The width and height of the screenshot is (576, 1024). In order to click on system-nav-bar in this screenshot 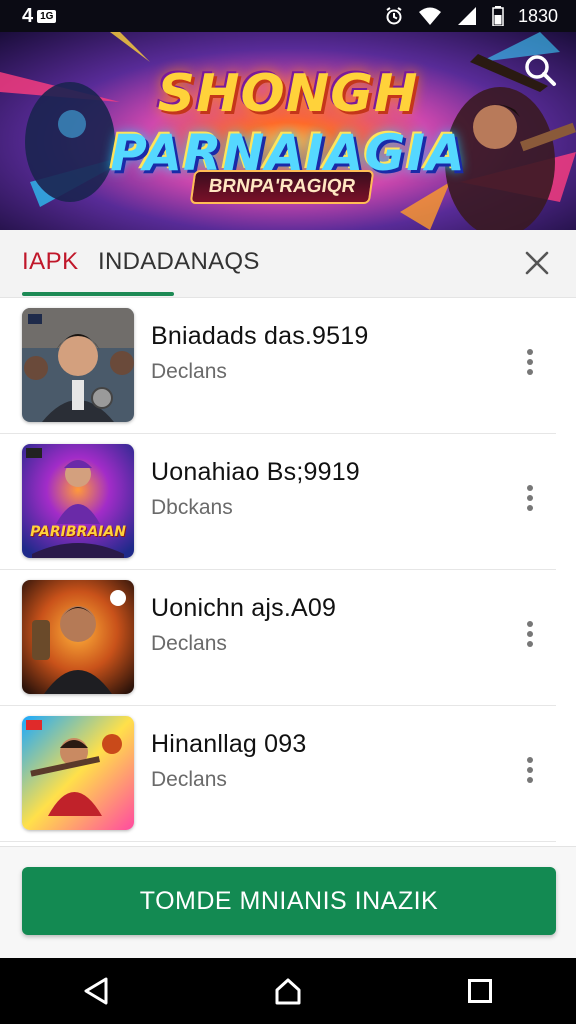, I will do `click(288, 991)`.